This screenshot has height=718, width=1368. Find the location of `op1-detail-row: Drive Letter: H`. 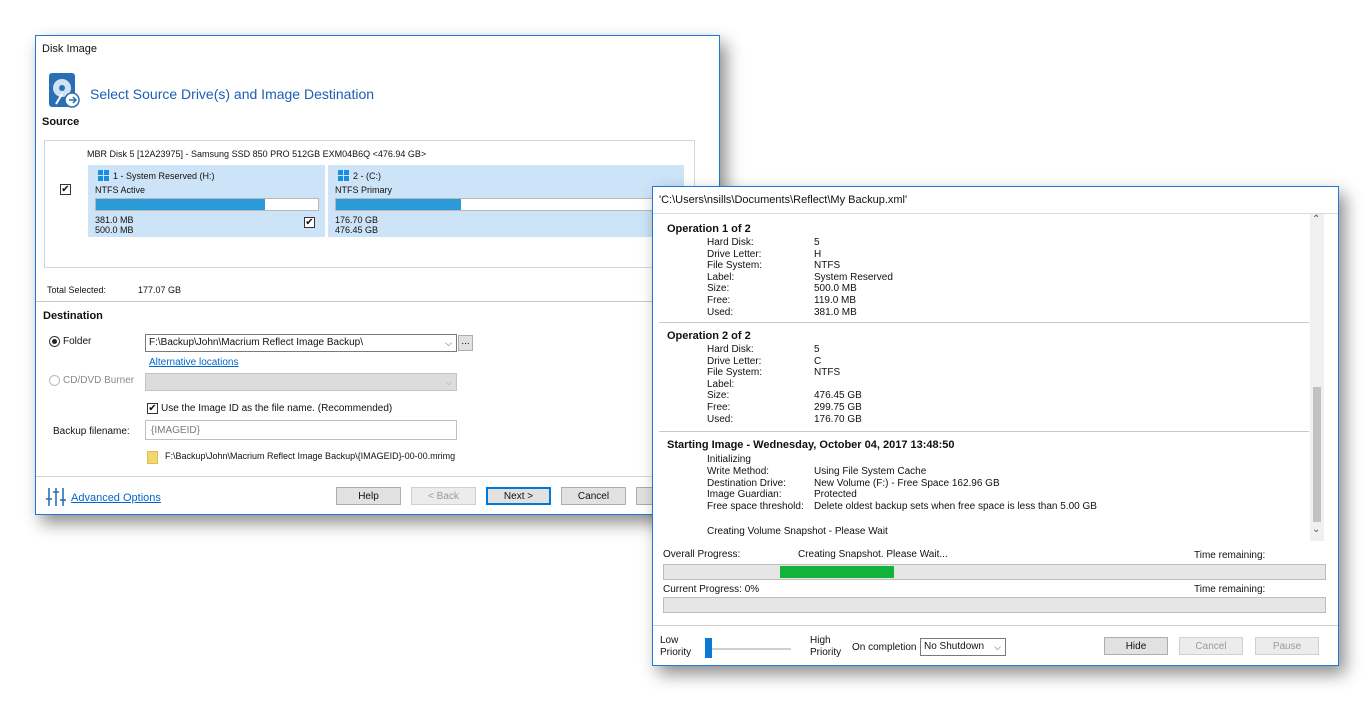

op1-detail-row: Drive Letter: H is located at coordinates (1007, 255).